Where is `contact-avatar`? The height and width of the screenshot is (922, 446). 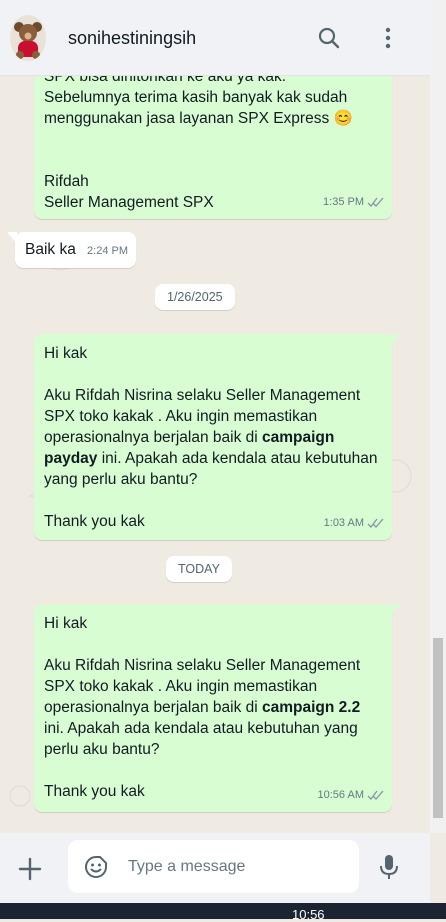
contact-avatar is located at coordinates (28, 38).